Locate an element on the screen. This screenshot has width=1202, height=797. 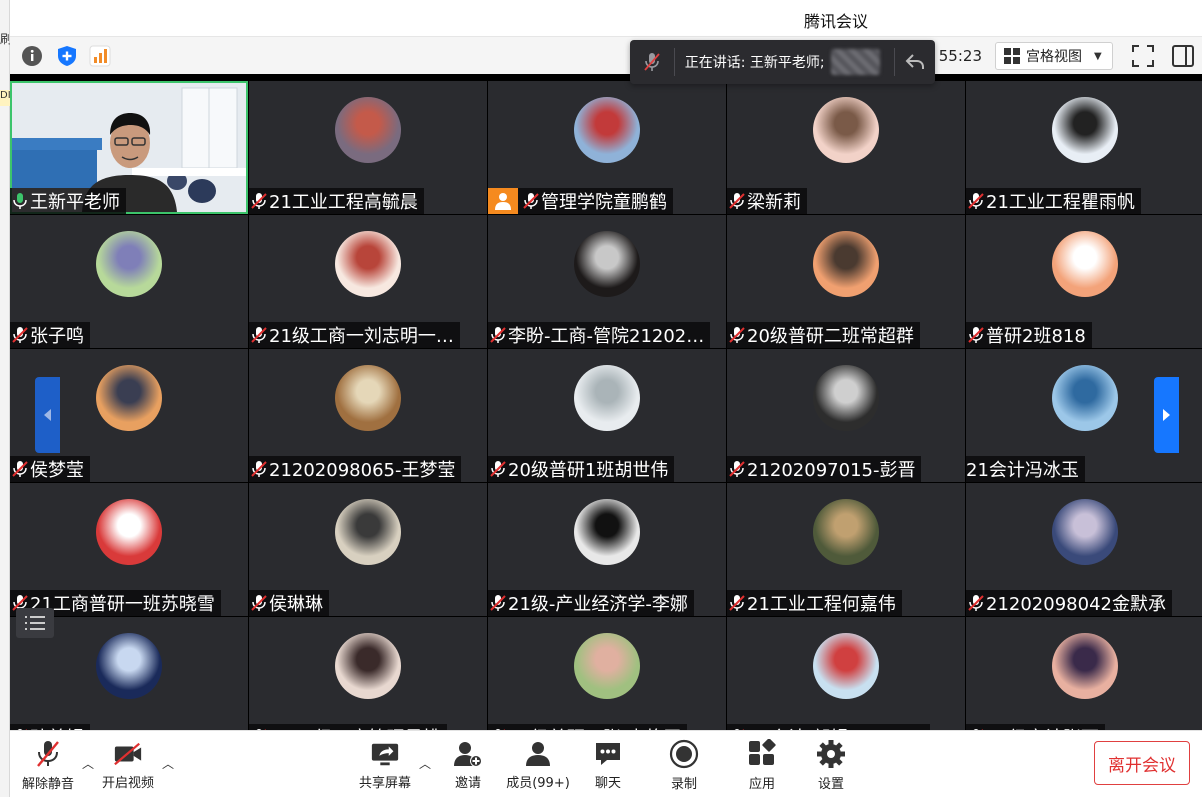
participant-tile: 20级普研1班胡世伟 is located at coordinates (607, 415).